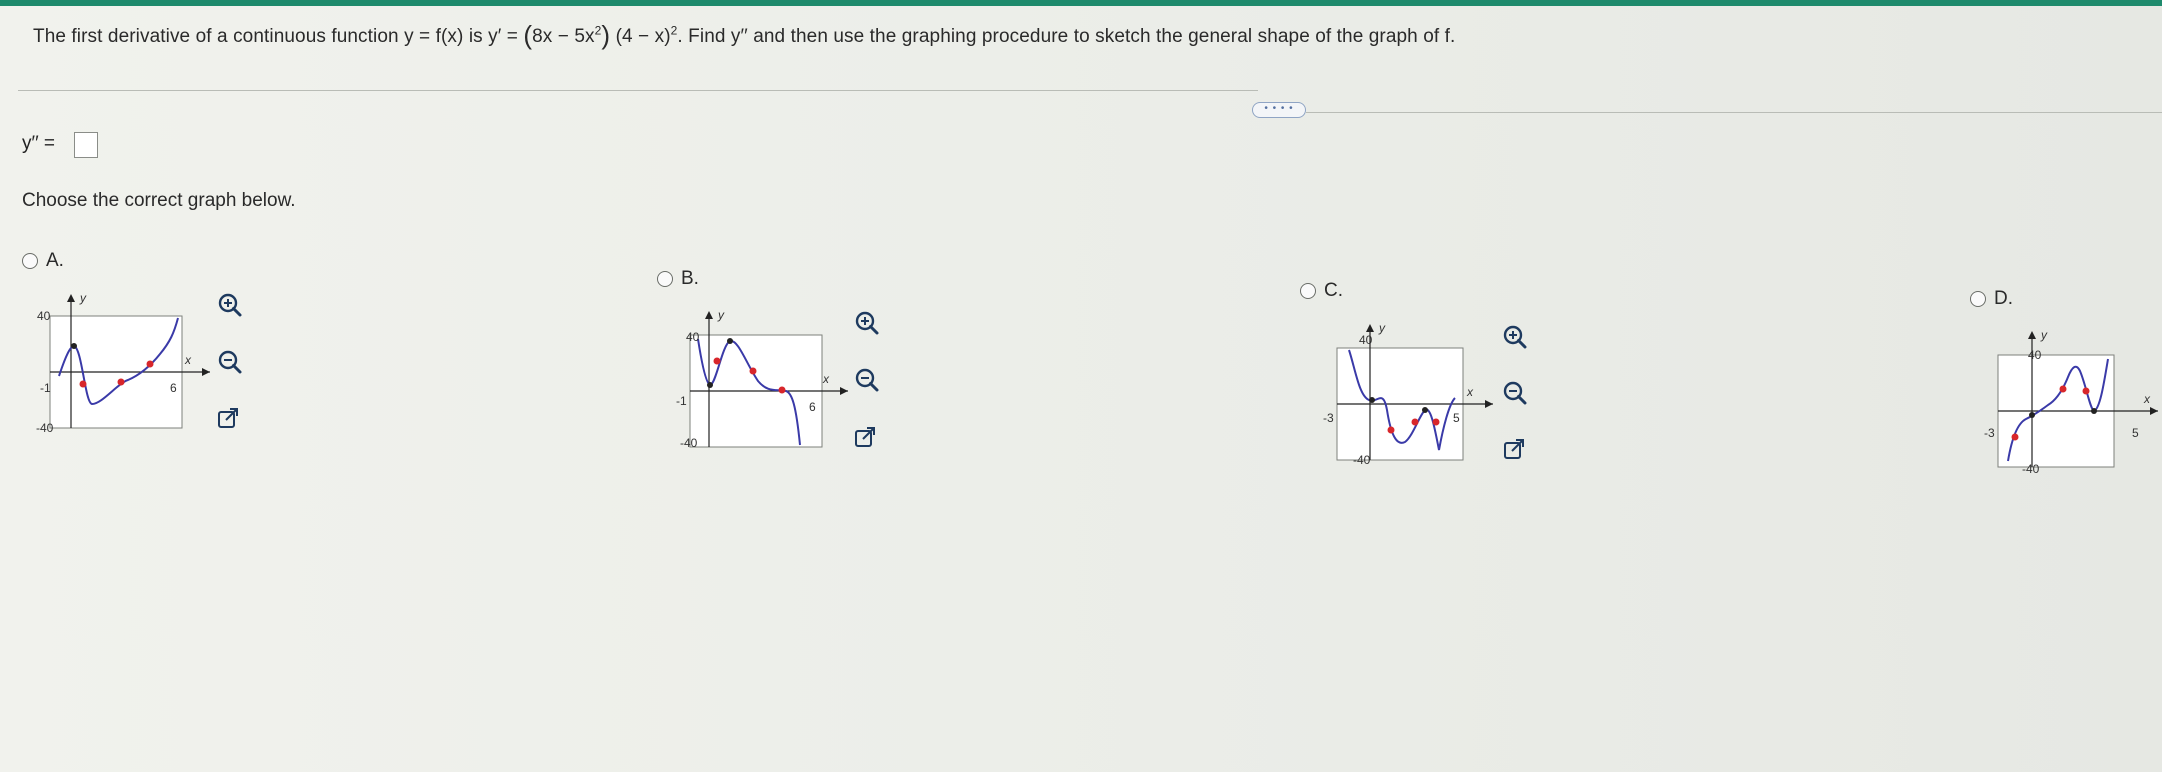 This screenshot has width=2162, height=772. I want to click on zoom-in-button-c, so click(1515, 337).